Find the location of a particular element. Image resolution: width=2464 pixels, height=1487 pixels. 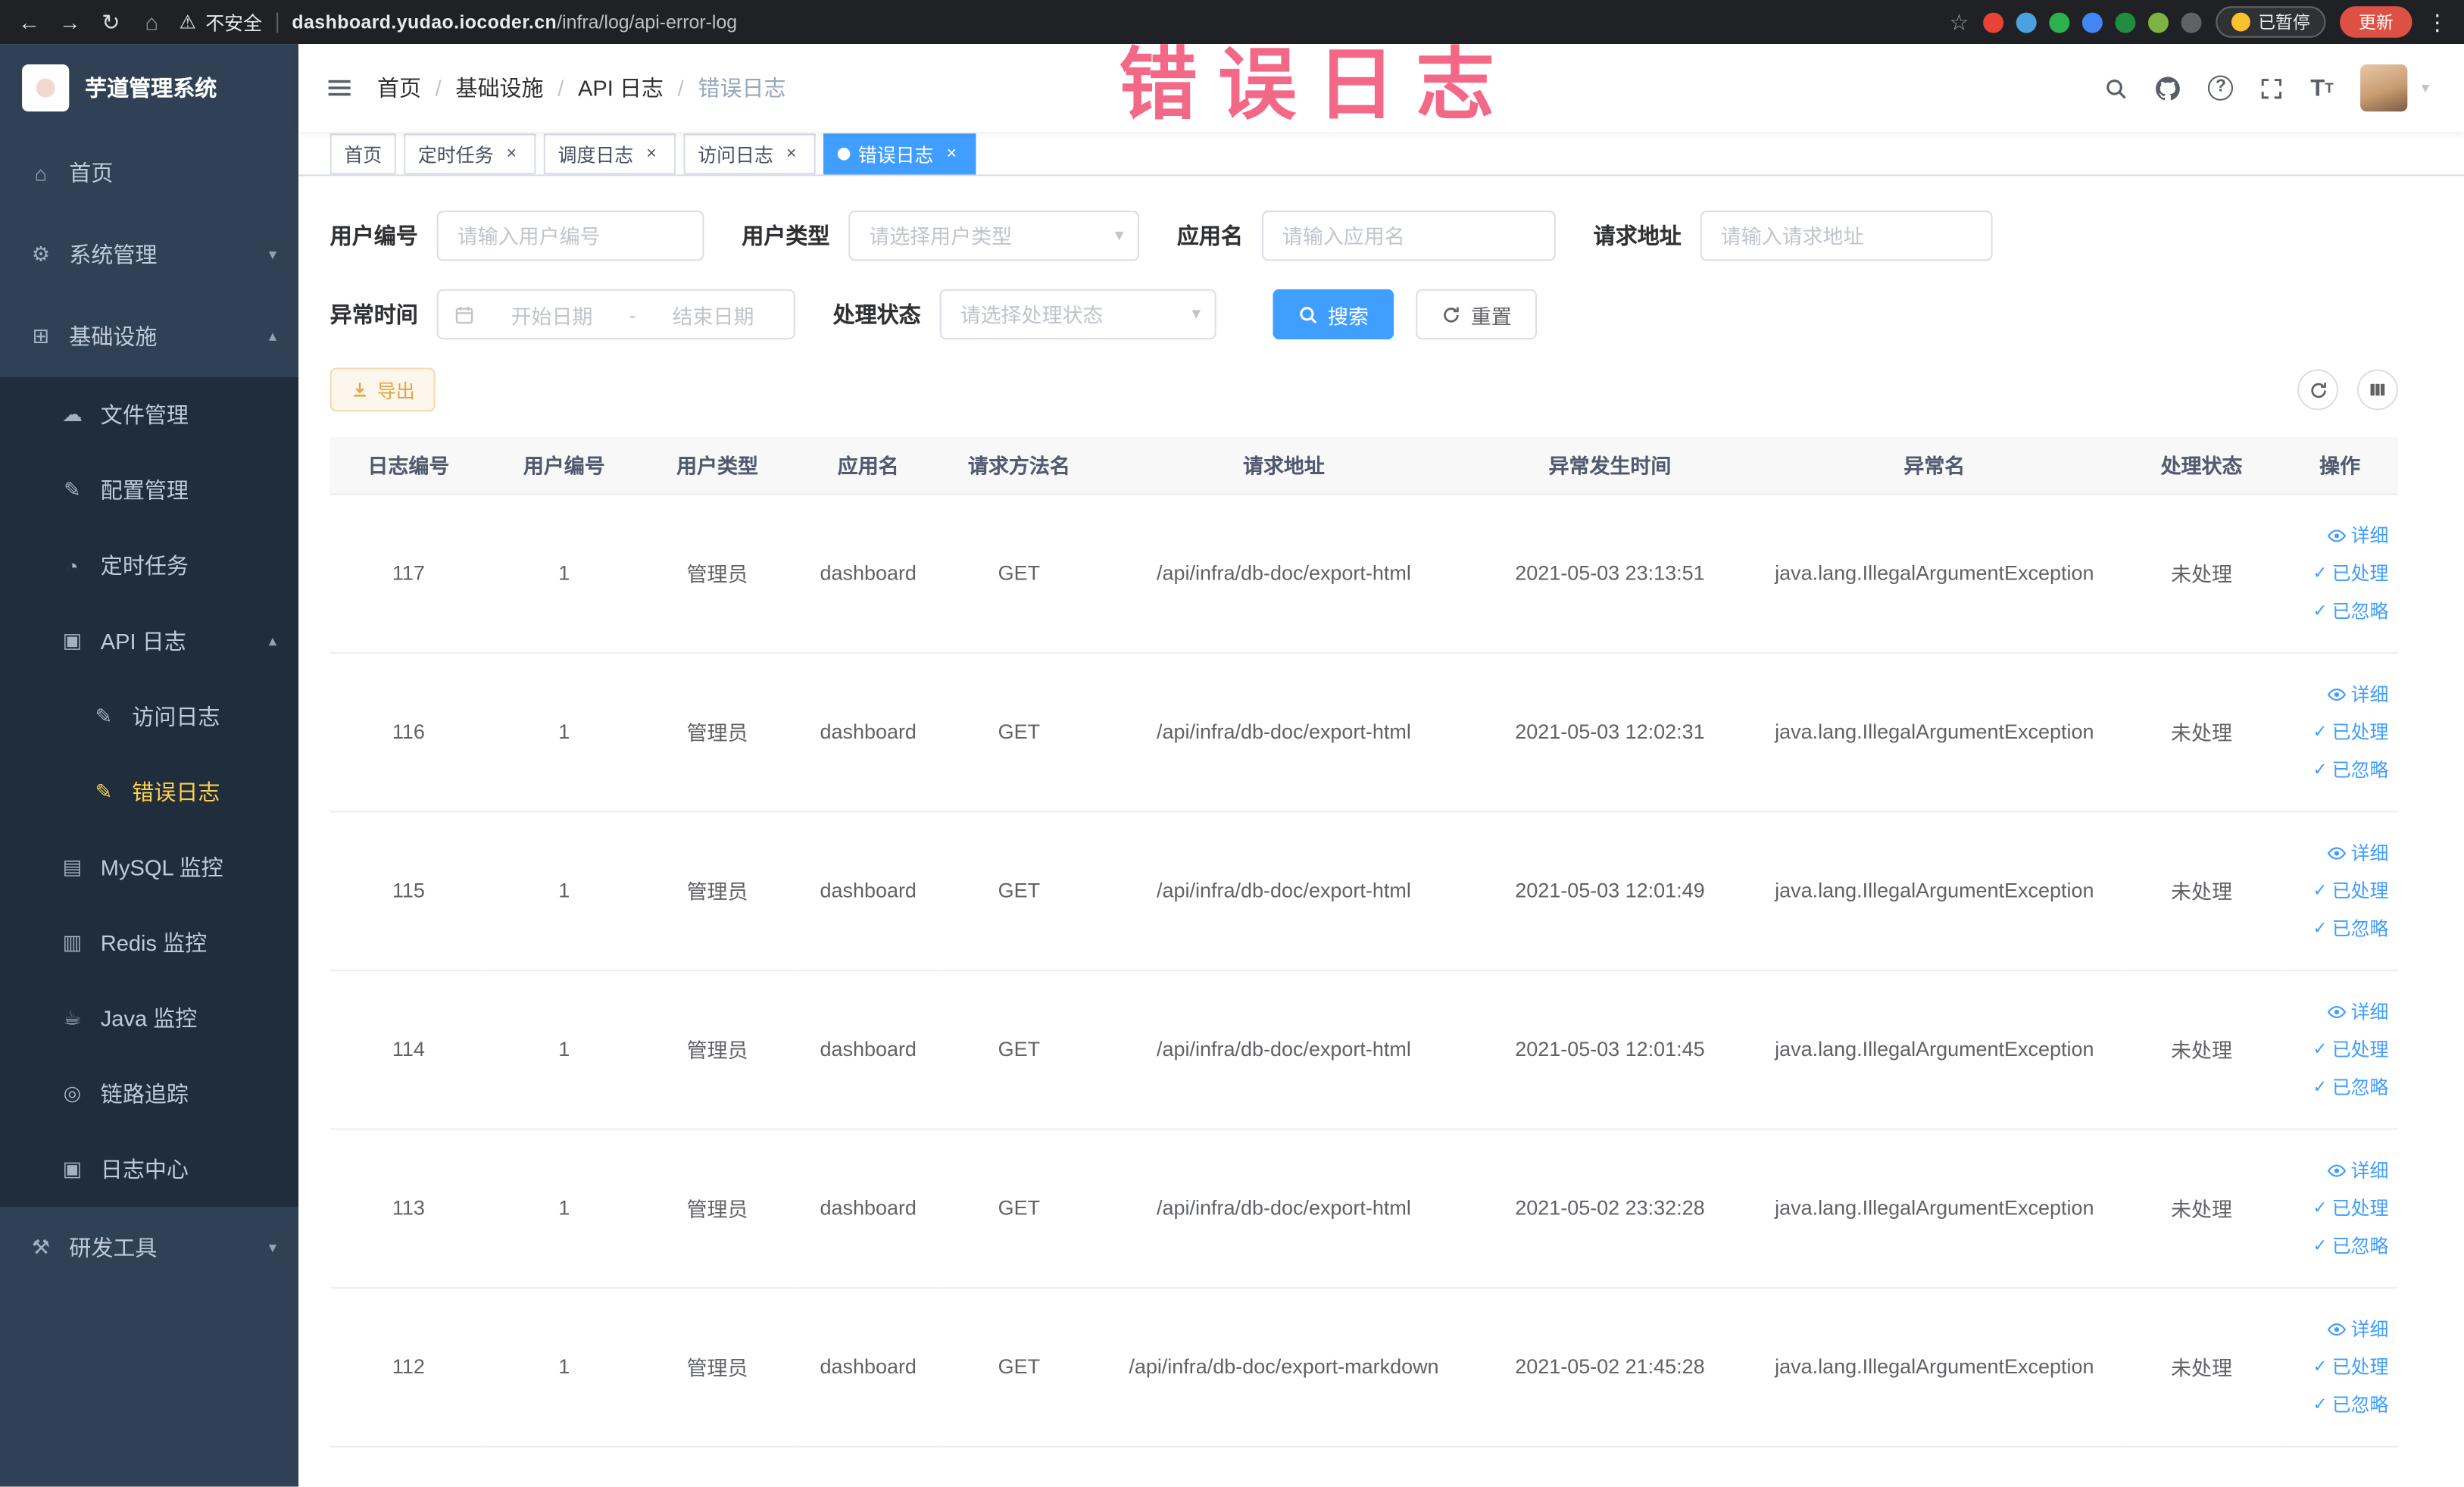

sidebar-item-system-management: ⚙ 系统管理 ▾ is located at coordinates (149, 254).